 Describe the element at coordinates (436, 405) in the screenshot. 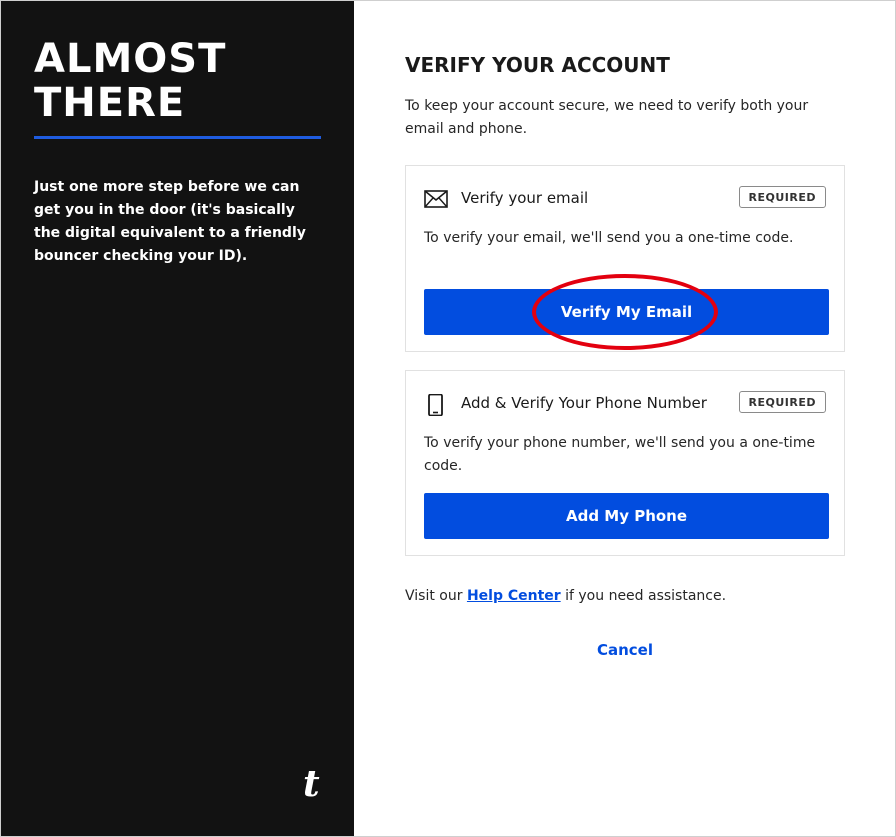

I see `phone-icon` at that location.